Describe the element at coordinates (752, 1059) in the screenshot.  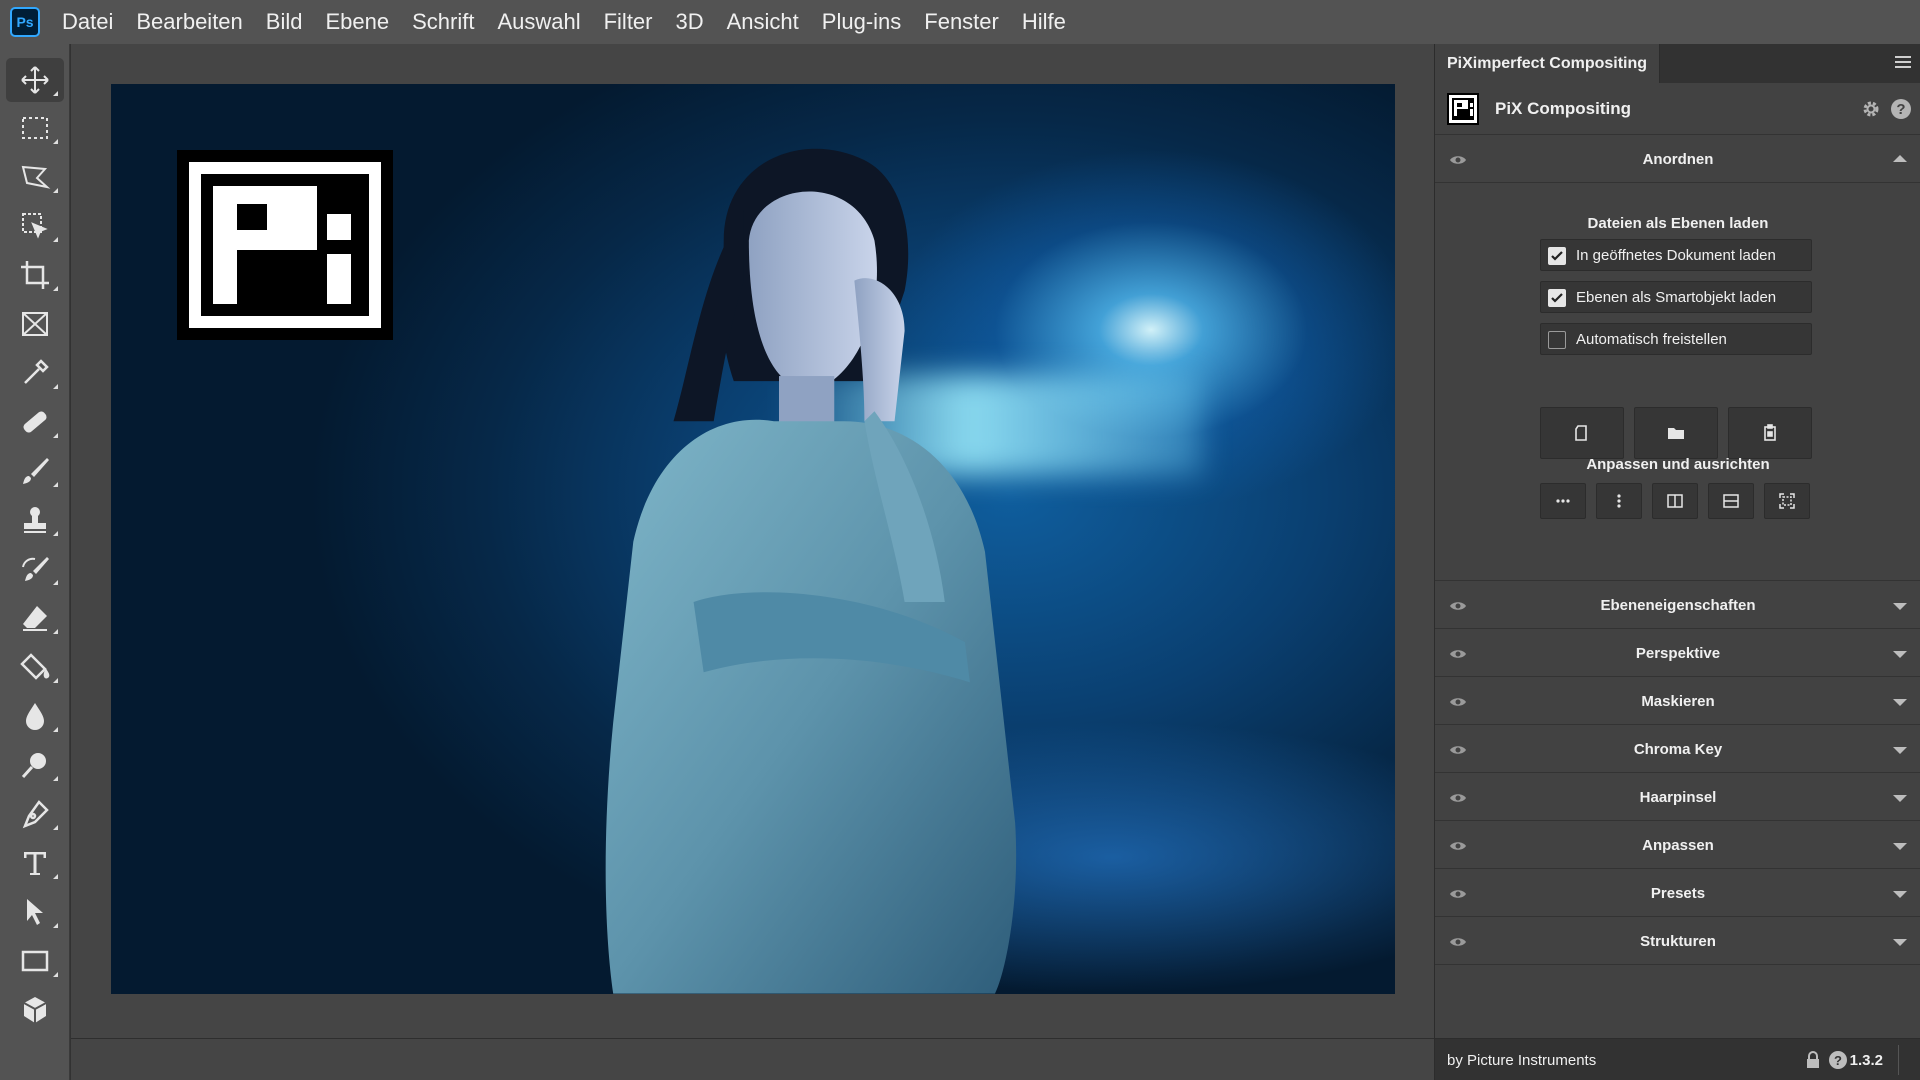
I see `status-bar` at that location.